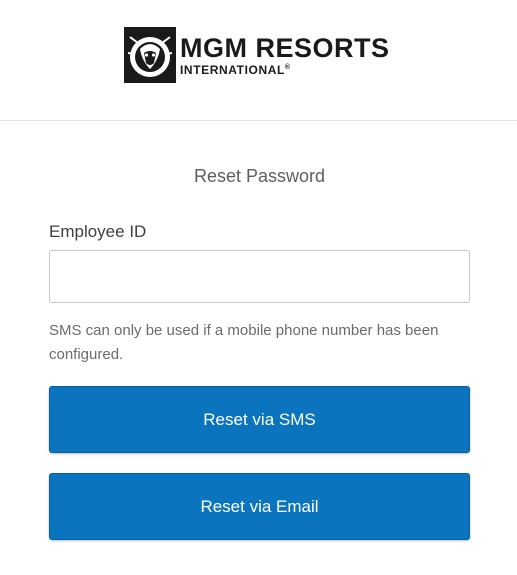  I want to click on logo-wordmark: MGM RESORTS INTERNATIONAL®, so click(285, 54).